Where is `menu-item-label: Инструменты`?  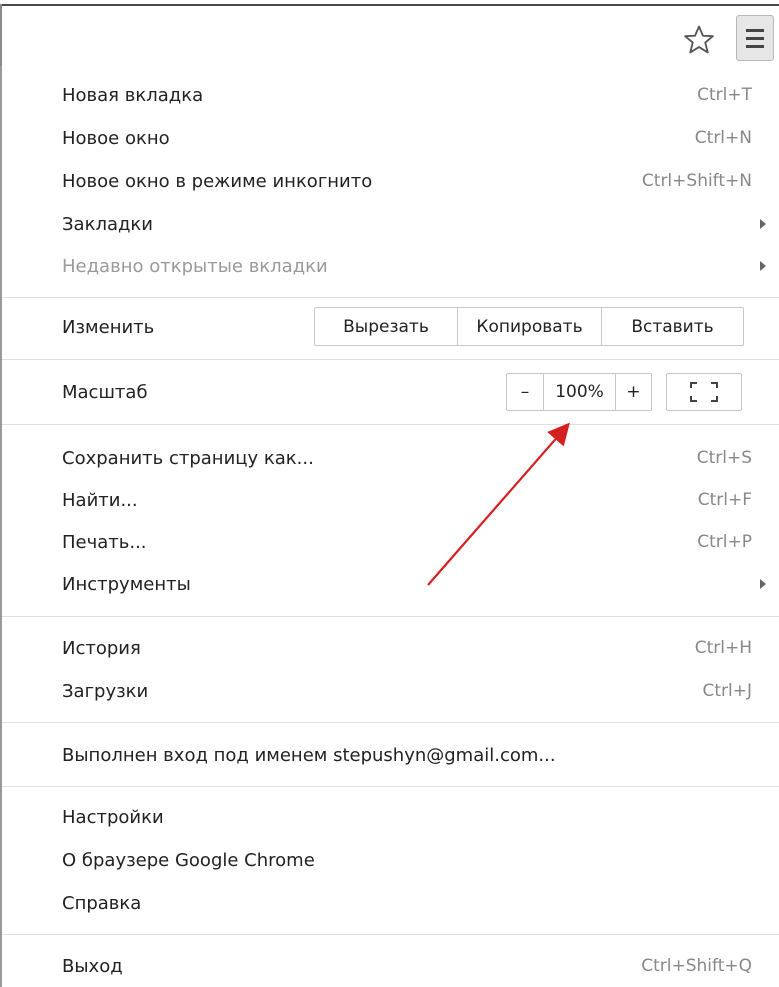 menu-item-label: Инструменты is located at coordinates (126, 584).